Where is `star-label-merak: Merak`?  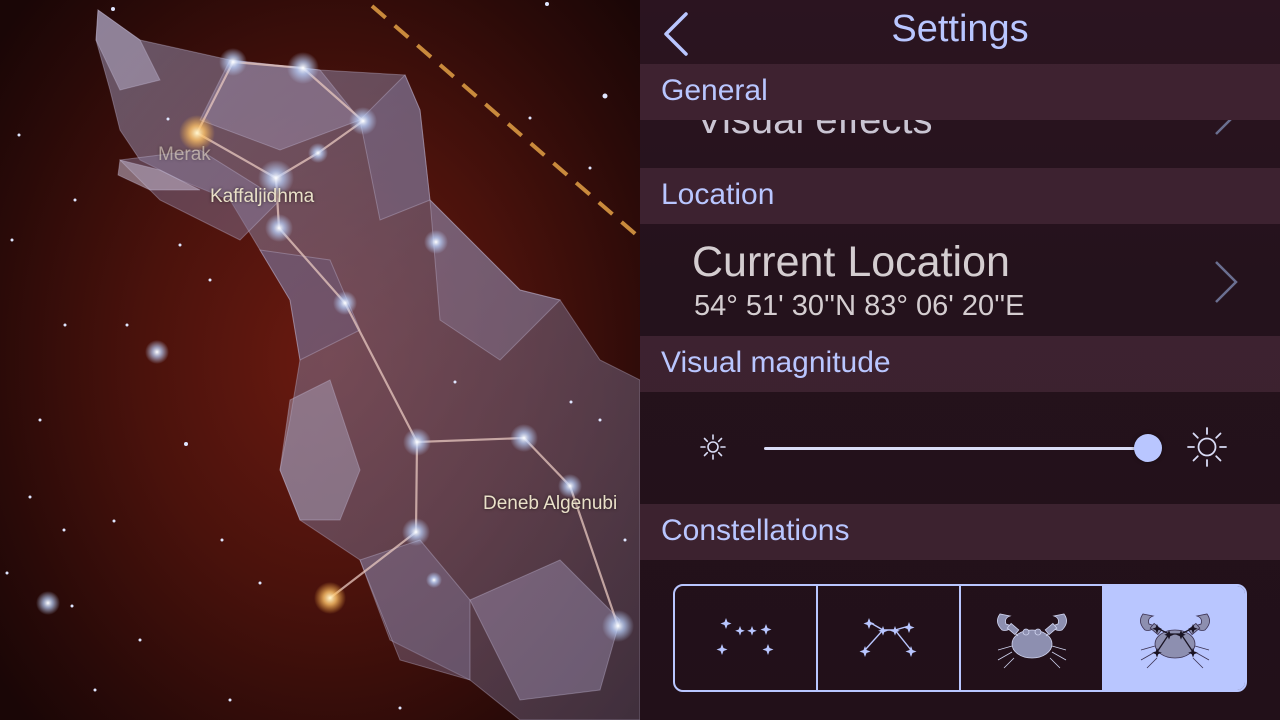 star-label-merak: Merak is located at coordinates (184, 154).